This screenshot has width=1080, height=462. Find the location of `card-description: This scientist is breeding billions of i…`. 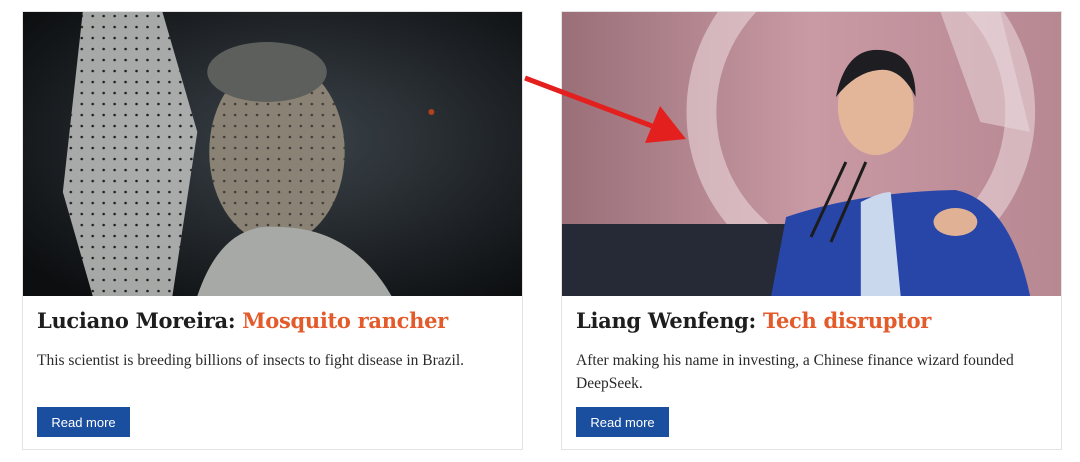

card-description: This scientist is breeding billions of i… is located at coordinates (251, 360).